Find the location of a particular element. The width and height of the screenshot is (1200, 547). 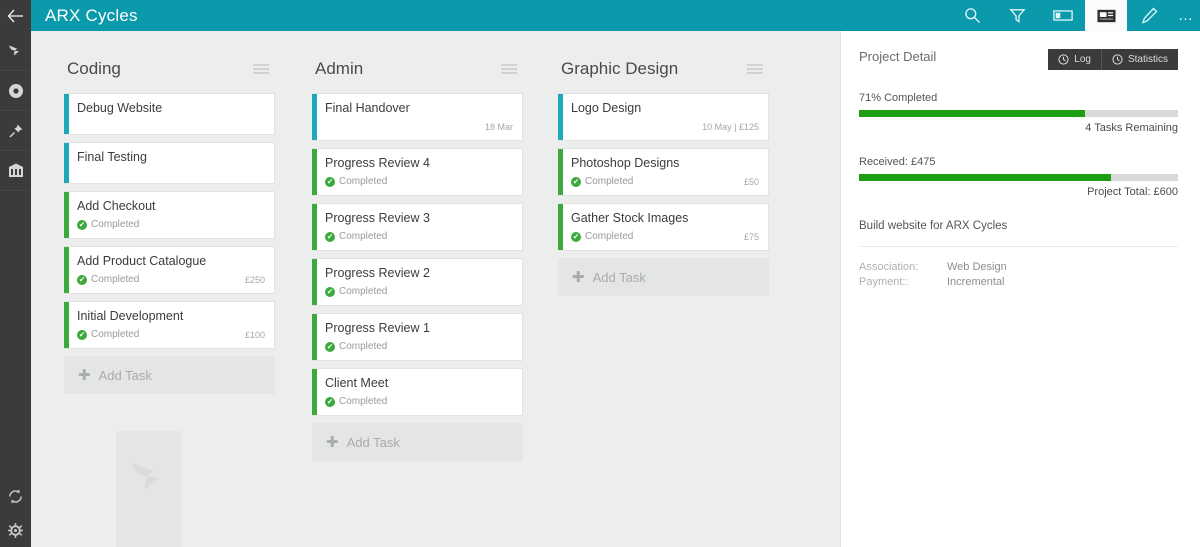

task-card: Final Handover 18 Mar is located at coordinates (417, 117).